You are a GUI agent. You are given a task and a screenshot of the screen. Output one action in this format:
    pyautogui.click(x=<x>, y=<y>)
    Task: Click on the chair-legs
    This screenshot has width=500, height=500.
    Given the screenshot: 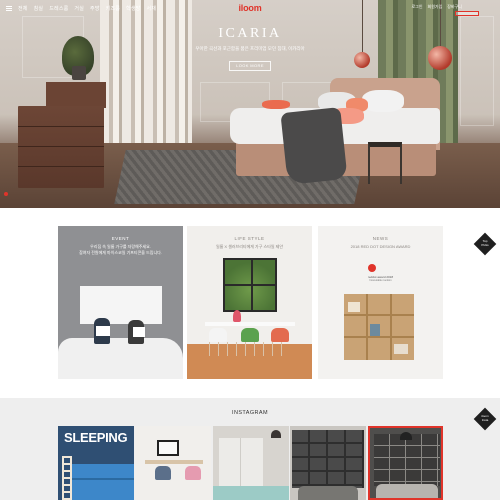 What is the action you would take?
    pyautogui.click(x=249, y=349)
    